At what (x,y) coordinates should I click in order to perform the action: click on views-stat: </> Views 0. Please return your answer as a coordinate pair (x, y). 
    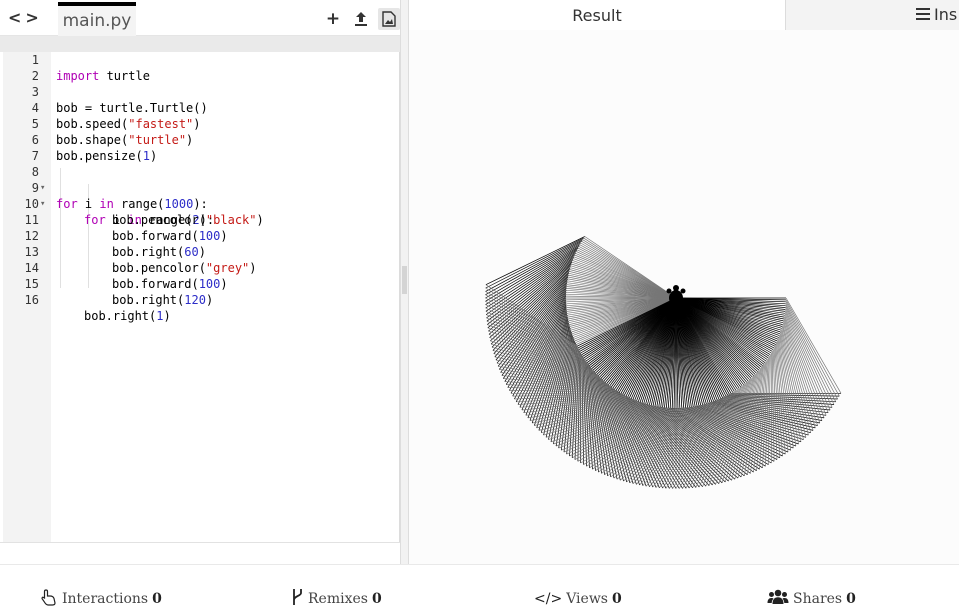
    Looking at the image, I should click on (578, 599).